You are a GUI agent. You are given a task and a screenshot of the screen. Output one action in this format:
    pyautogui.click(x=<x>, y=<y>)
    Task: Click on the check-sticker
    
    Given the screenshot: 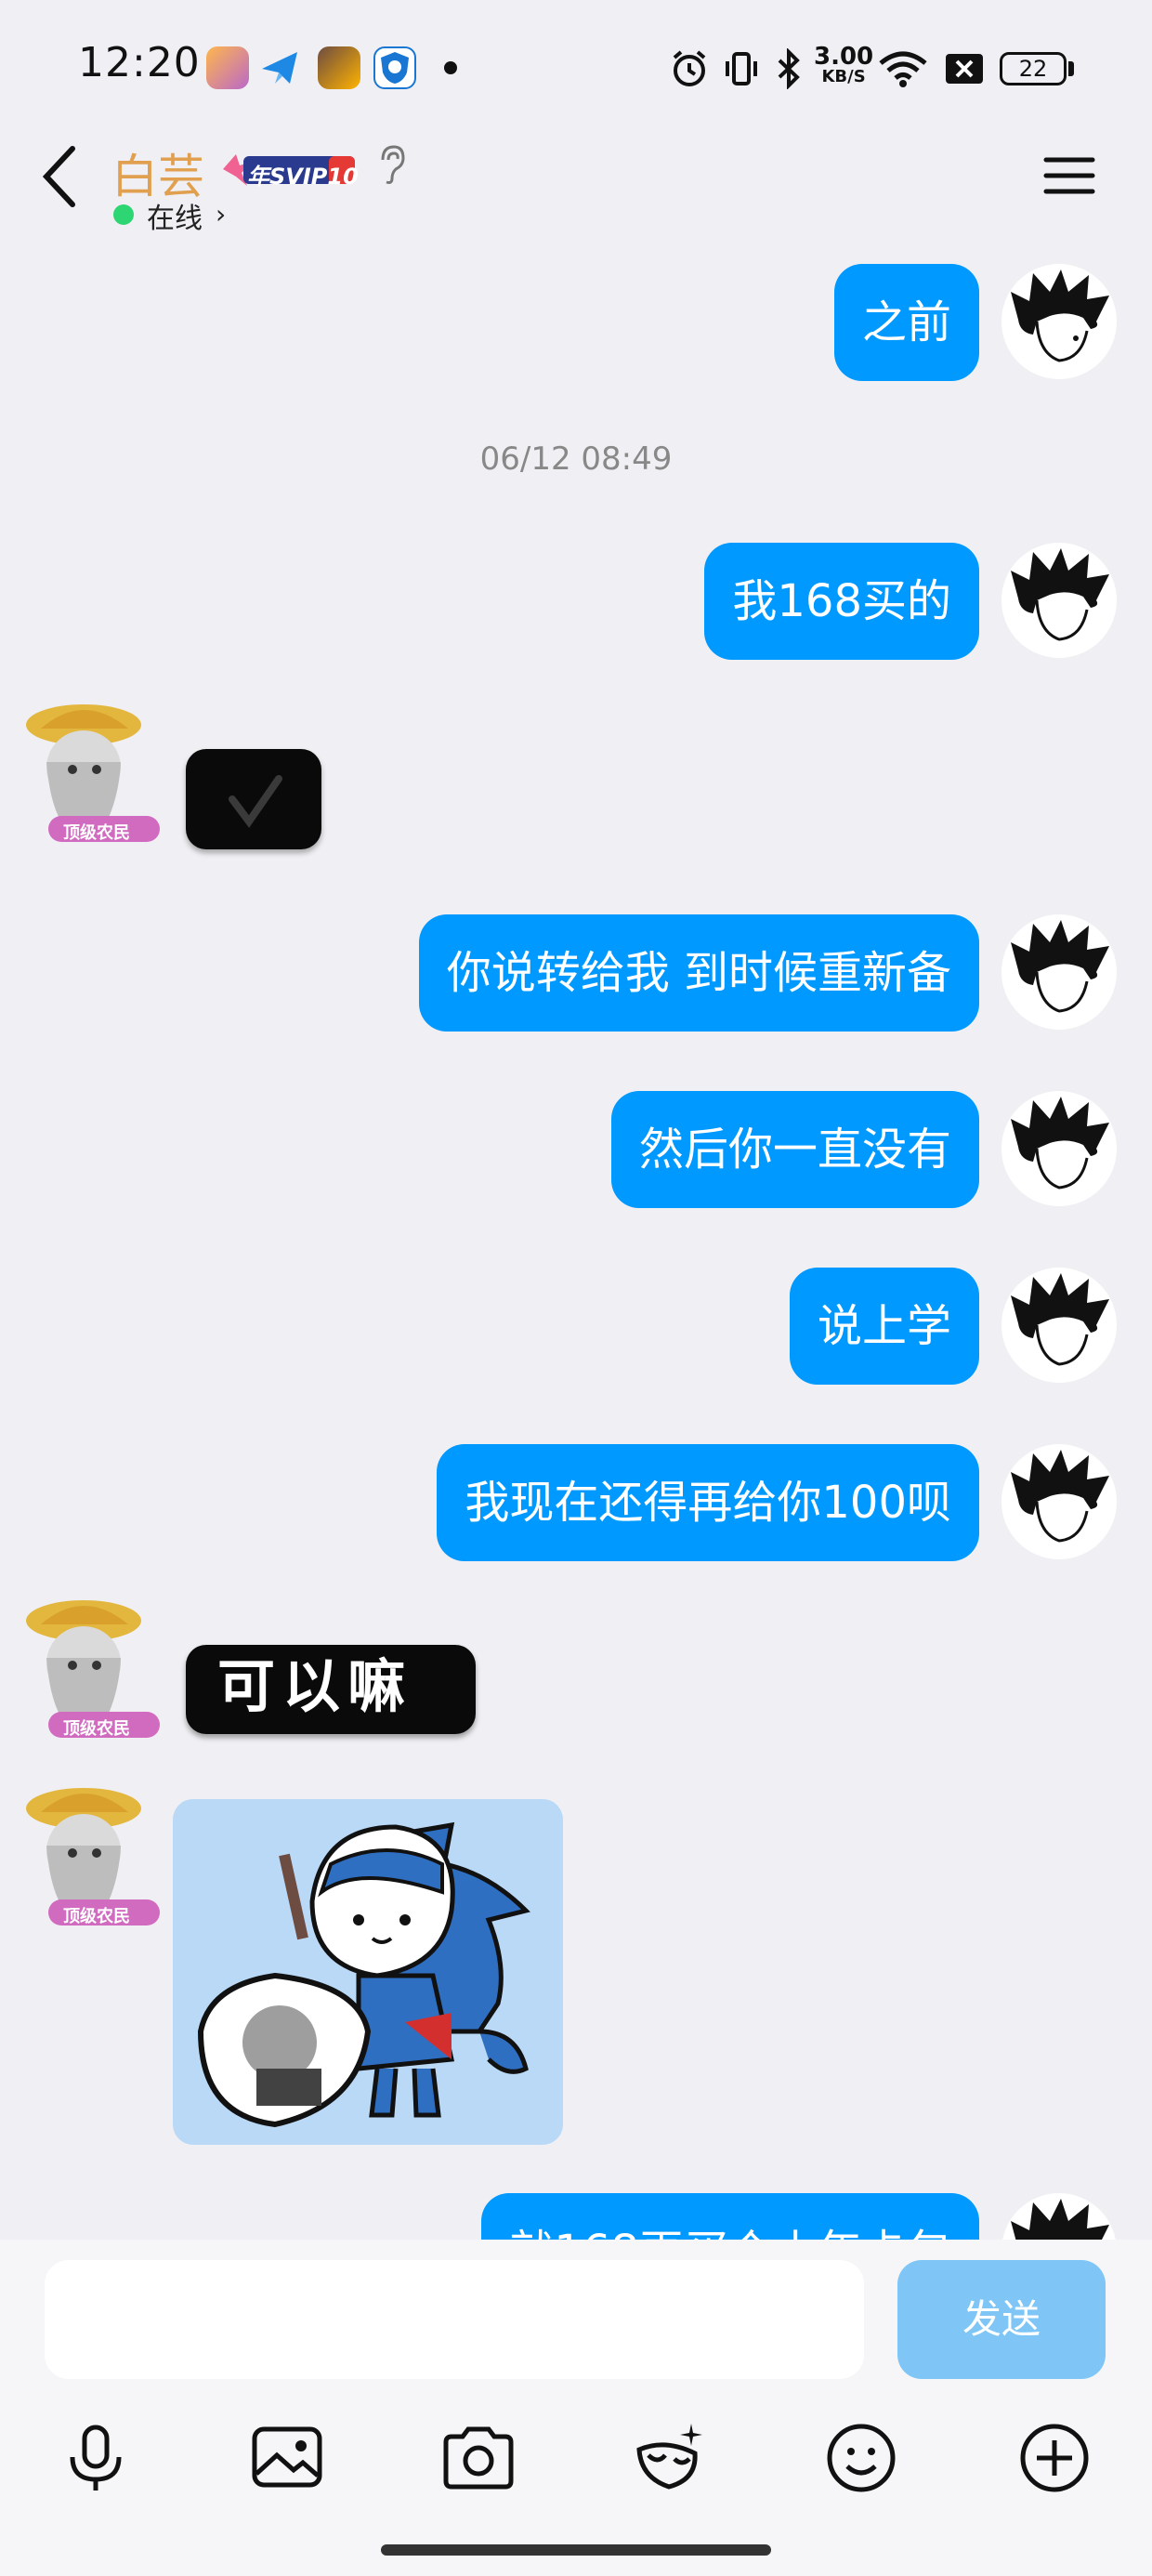 What is the action you would take?
    pyautogui.click(x=253, y=799)
    